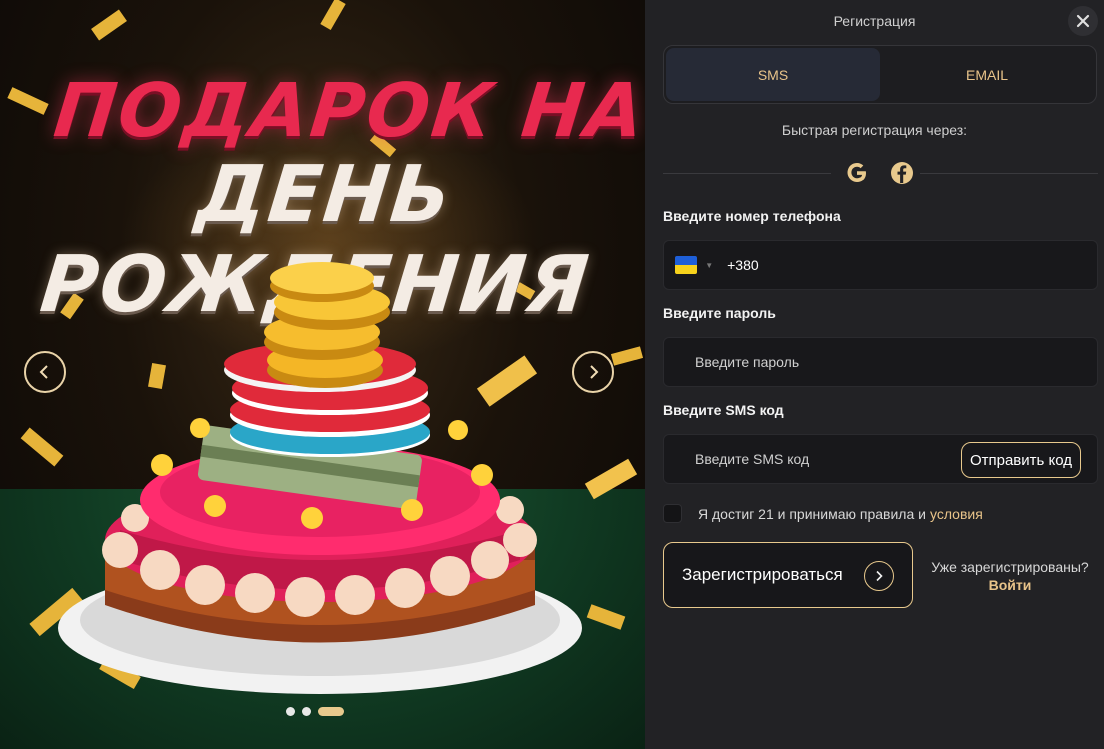 This screenshot has width=1104, height=749. I want to click on password-field, so click(880, 362).